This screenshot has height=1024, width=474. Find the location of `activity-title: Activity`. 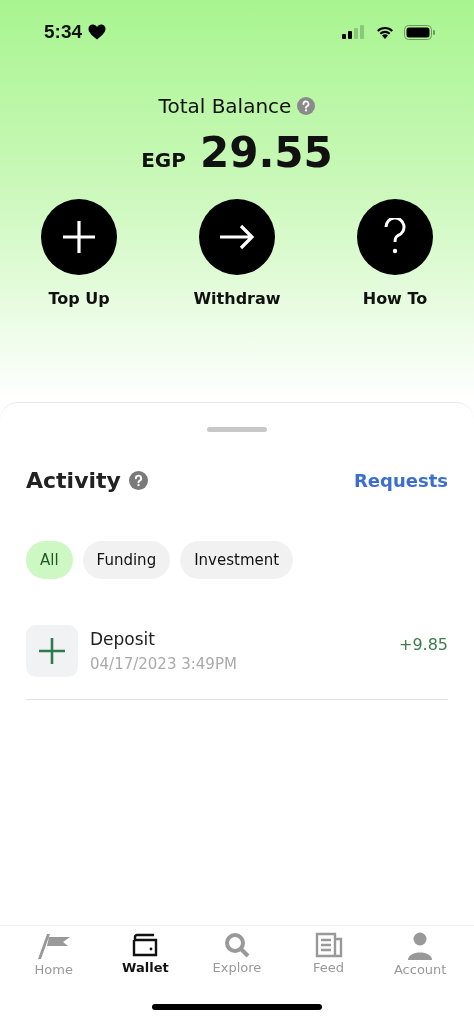

activity-title: Activity is located at coordinates (73, 480).